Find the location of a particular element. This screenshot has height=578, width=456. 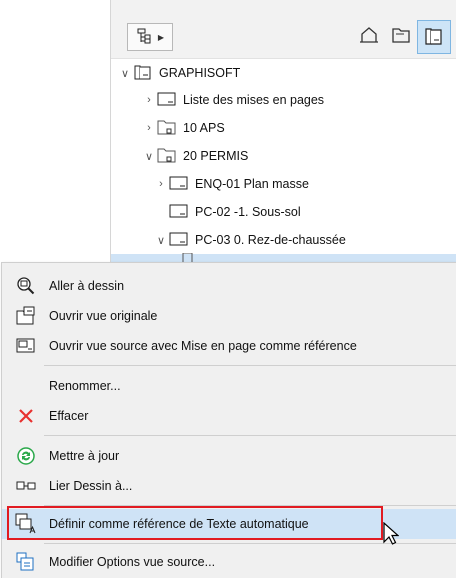

delete-icon is located at coordinates (26, 416).